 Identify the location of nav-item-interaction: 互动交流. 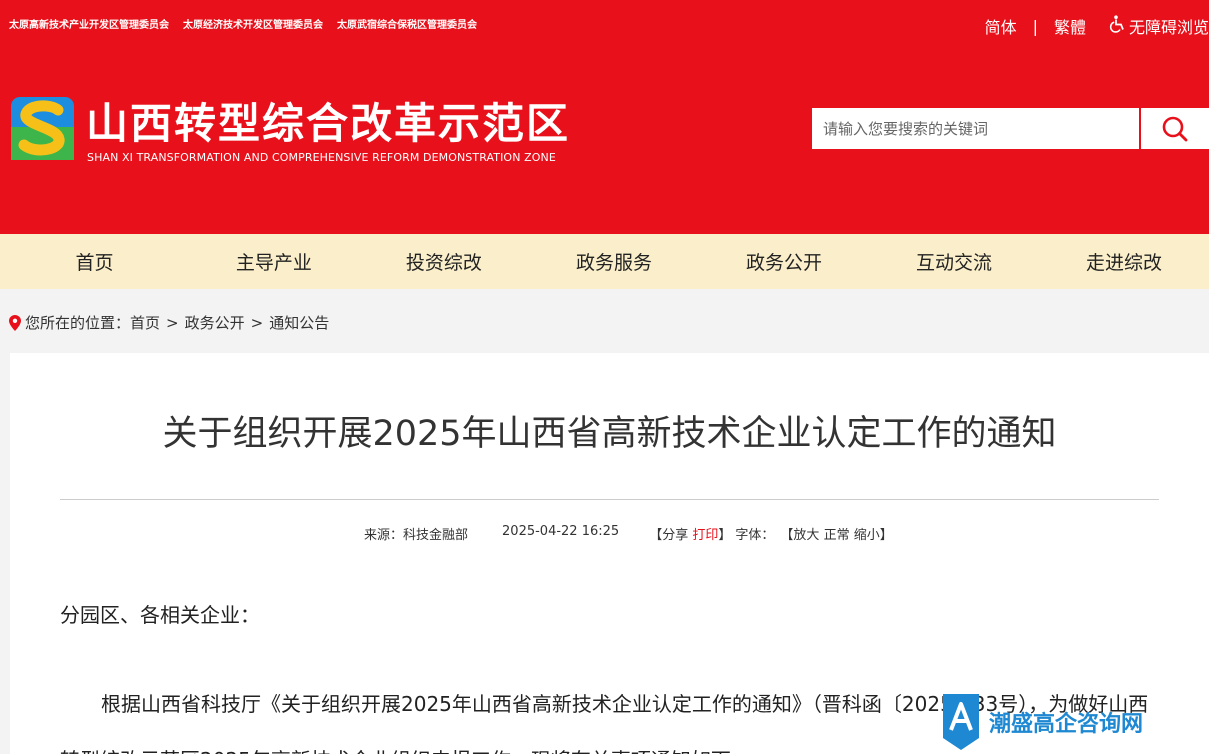
(954, 261).